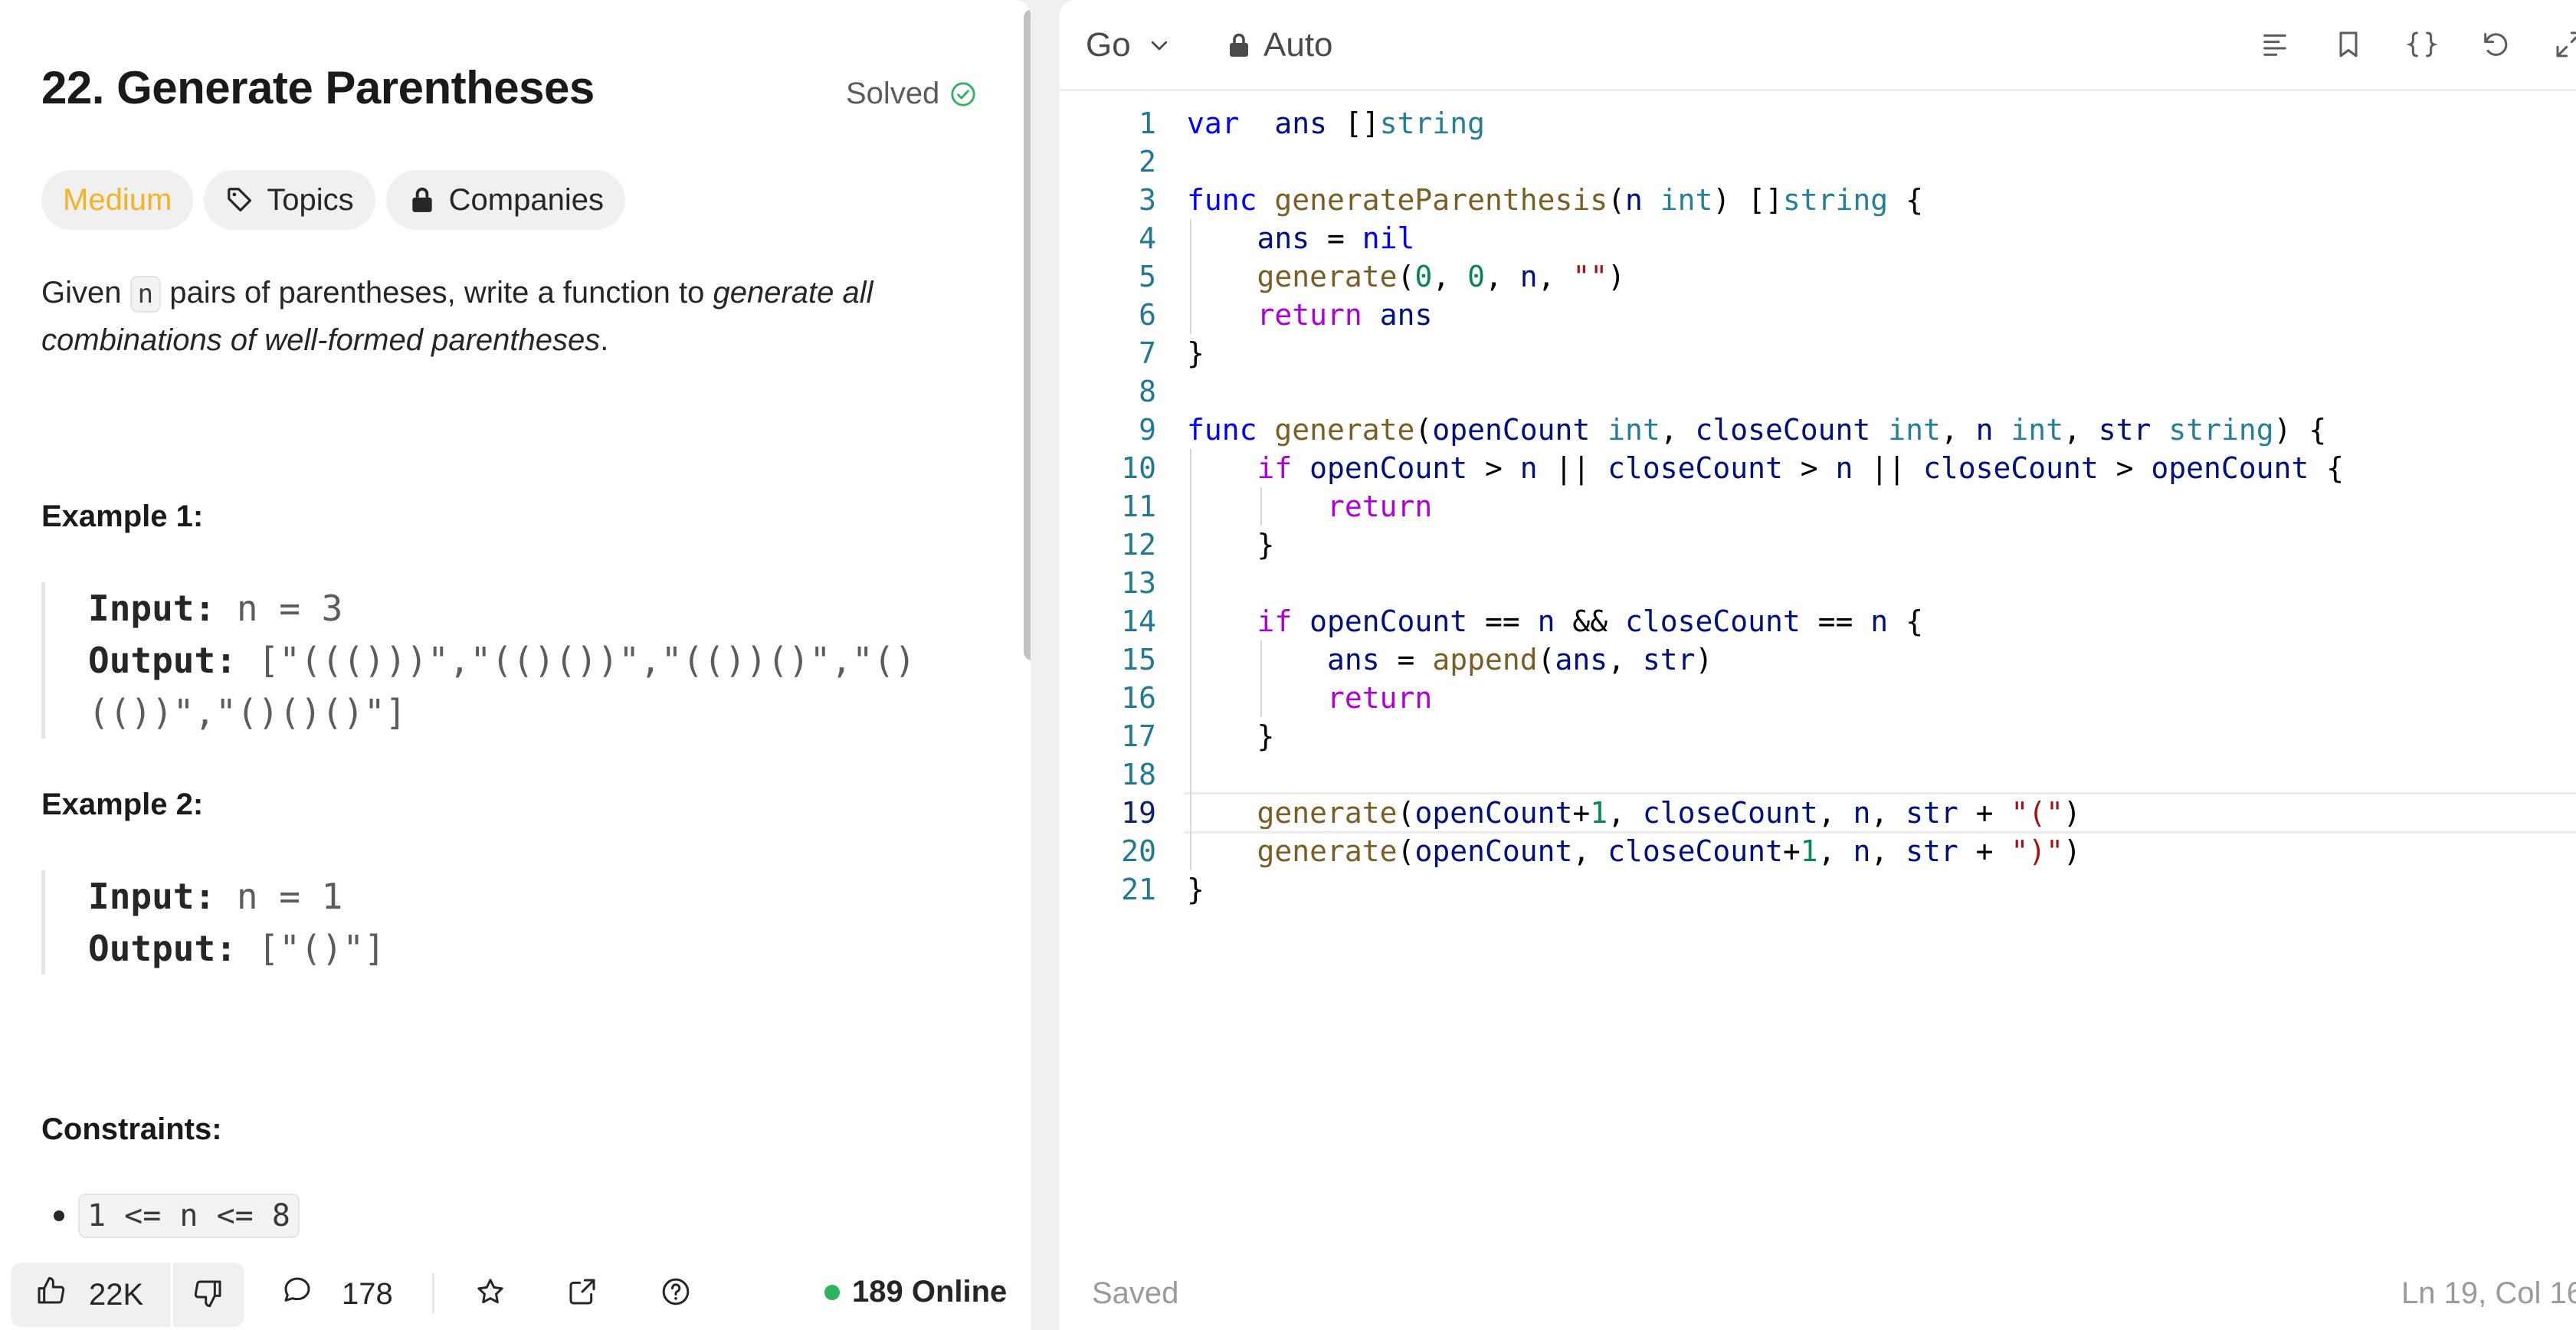 This screenshot has height=1330, width=2576. I want to click on code-line: 18, so click(1818, 774).